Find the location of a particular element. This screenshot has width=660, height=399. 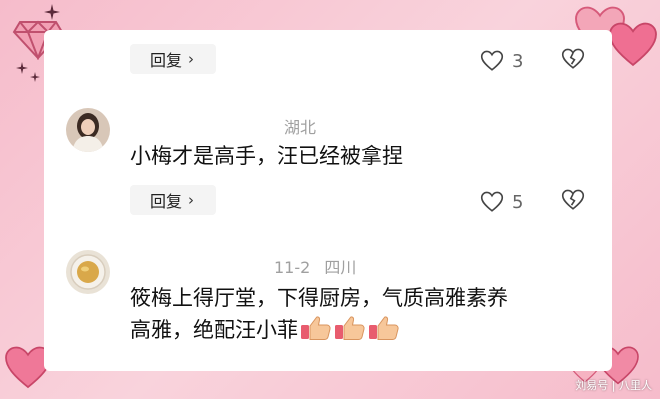

like-count: 3 is located at coordinates (518, 61).